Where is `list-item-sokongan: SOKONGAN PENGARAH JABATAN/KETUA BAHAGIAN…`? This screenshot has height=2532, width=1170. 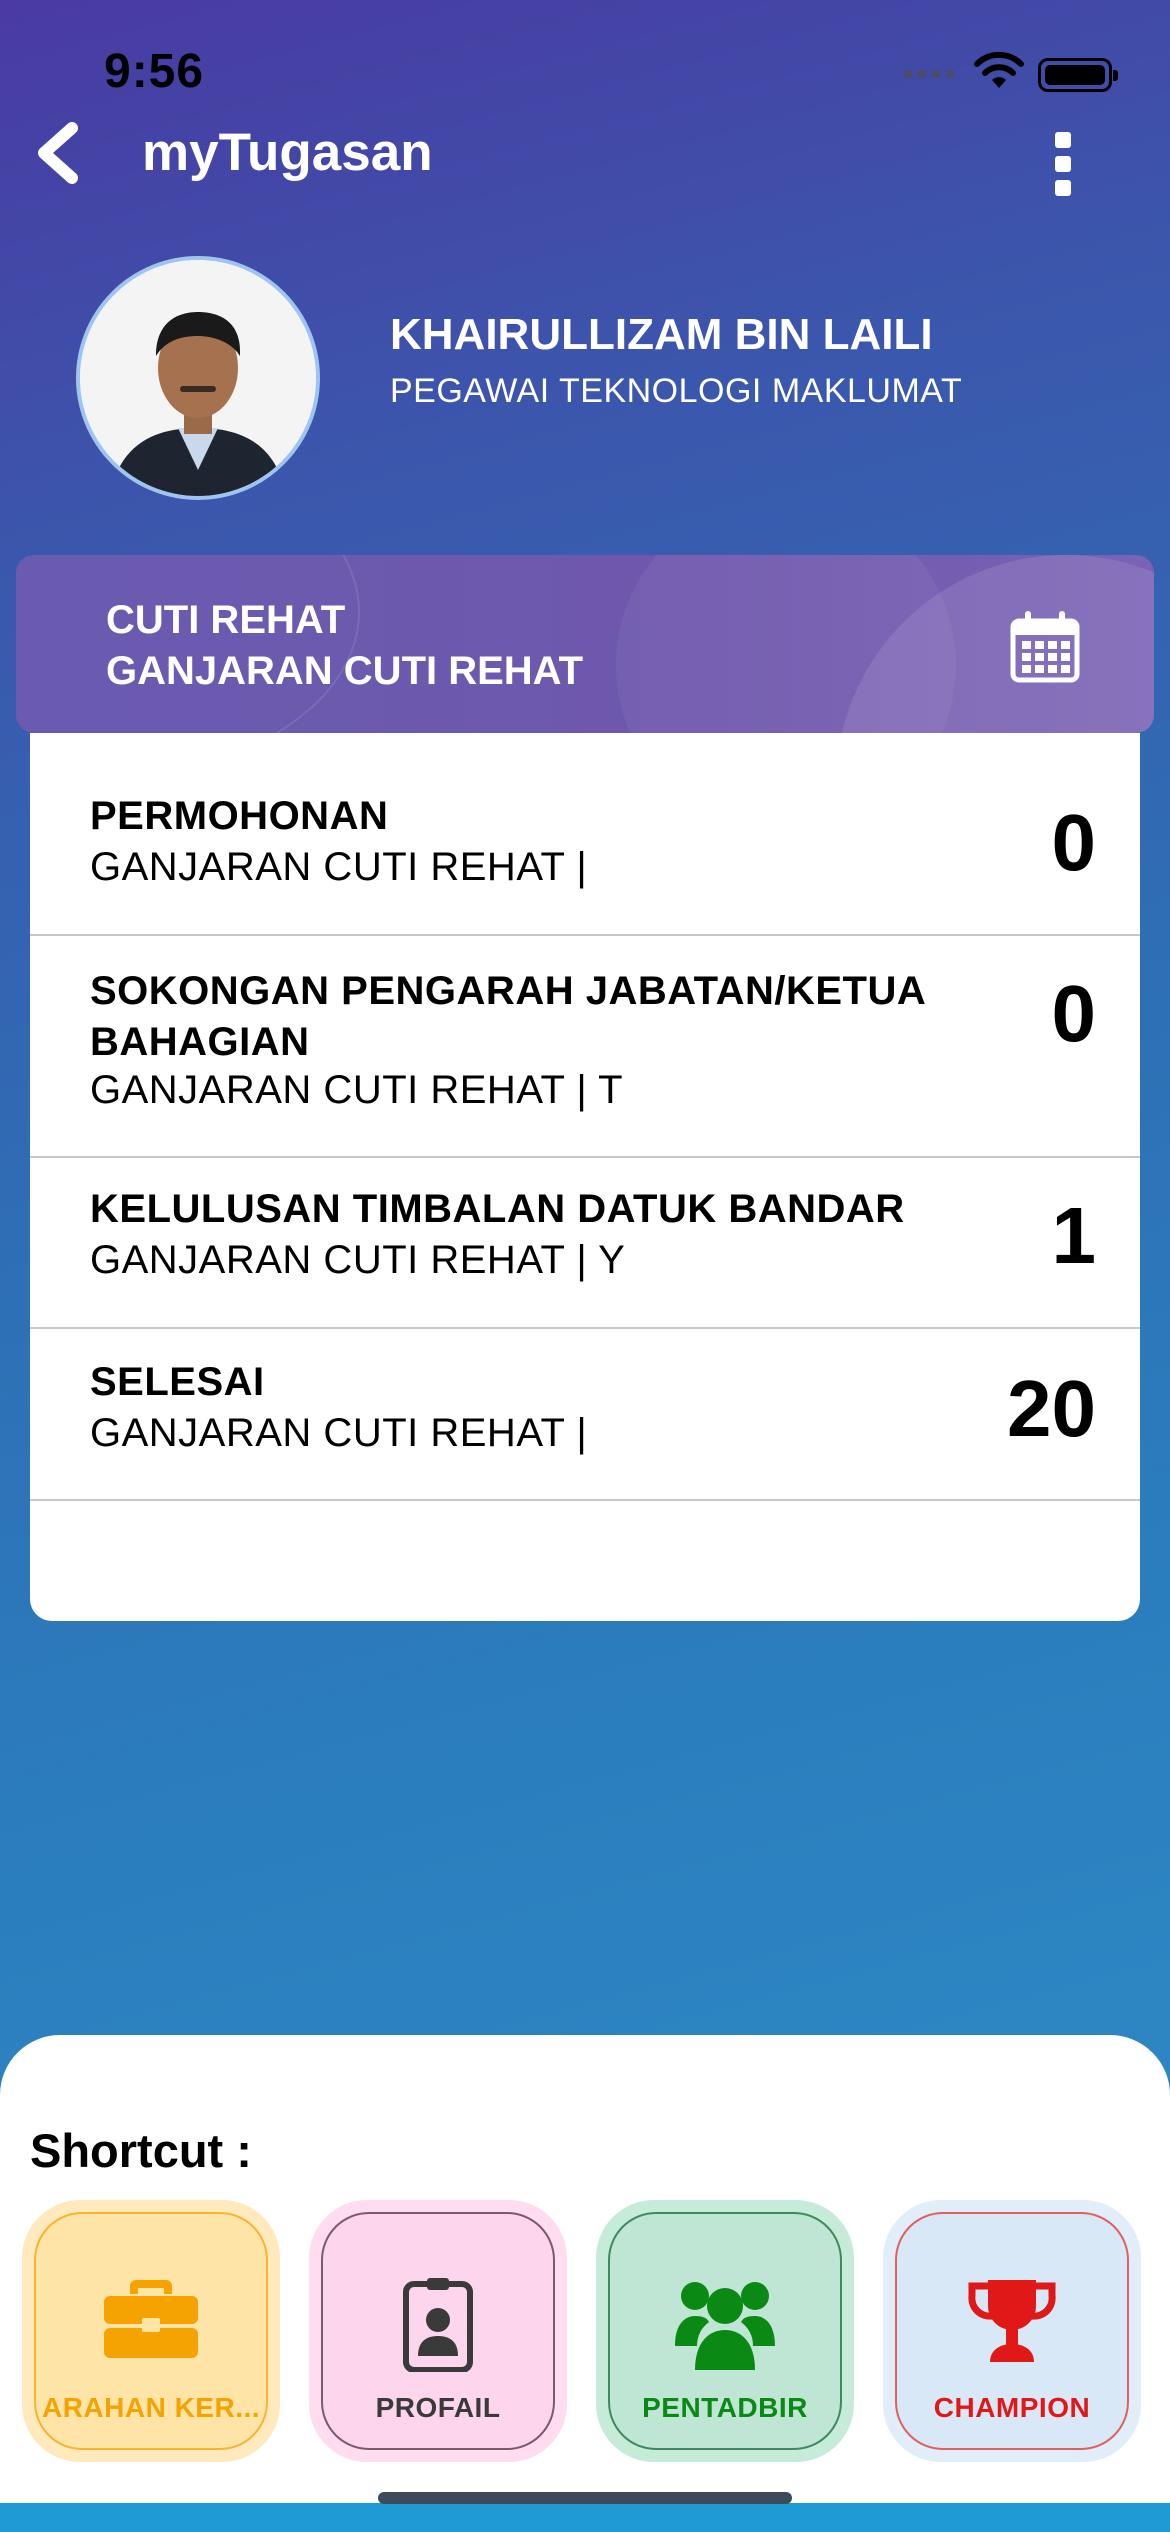
list-item-sokongan: SOKONGAN PENGARAH JABATAN/KETUA BAHAGIAN… is located at coordinates (585, 1047).